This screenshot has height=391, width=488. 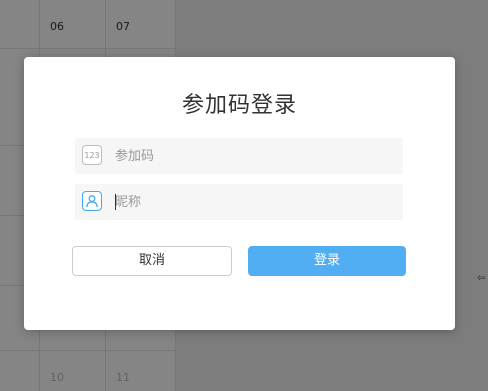 What do you see at coordinates (152, 261) in the screenshot?
I see `cancel-button: 取消` at bounding box center [152, 261].